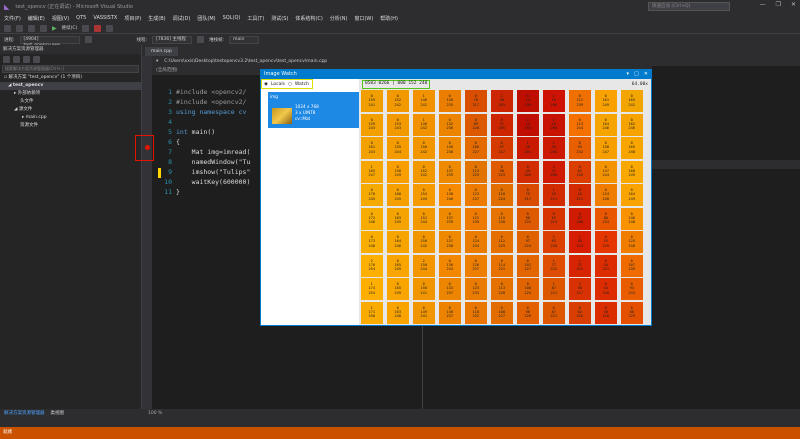 The image size is (800, 439). I want to click on properties-icon, so click(36, 59).